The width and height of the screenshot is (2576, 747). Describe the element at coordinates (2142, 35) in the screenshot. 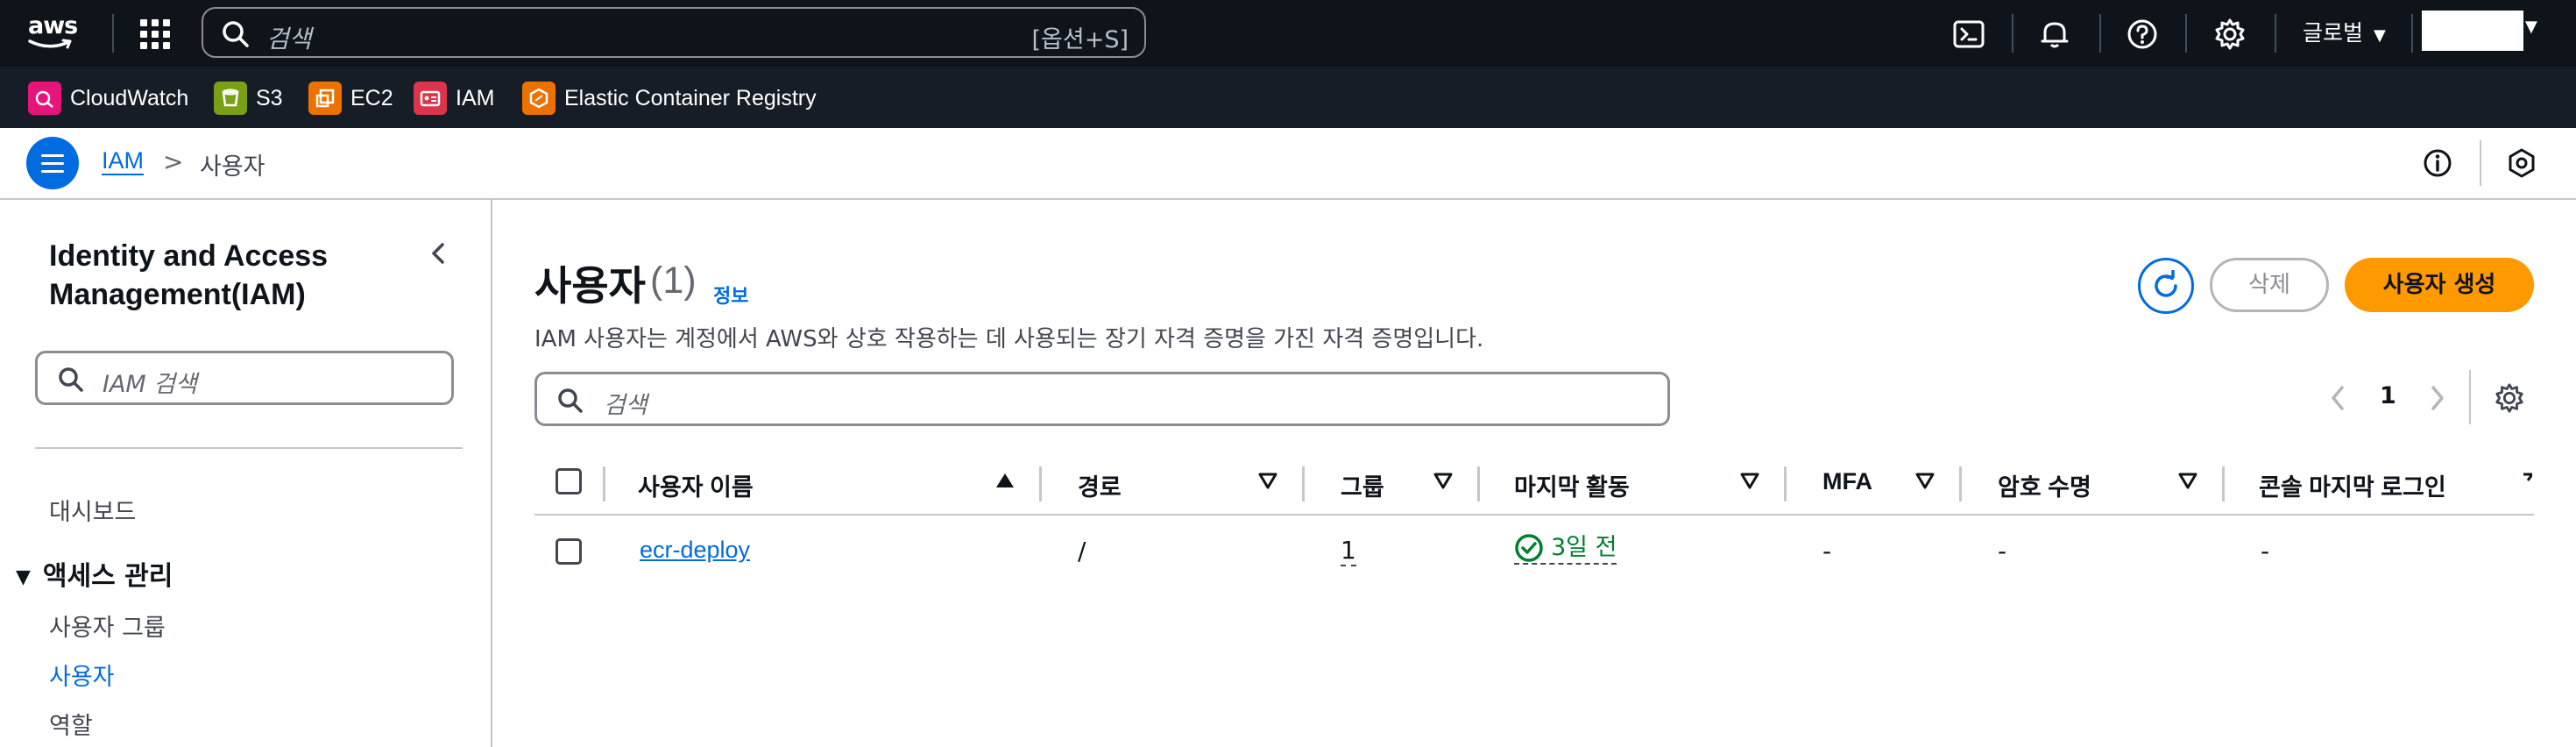

I see `help-icon` at that location.